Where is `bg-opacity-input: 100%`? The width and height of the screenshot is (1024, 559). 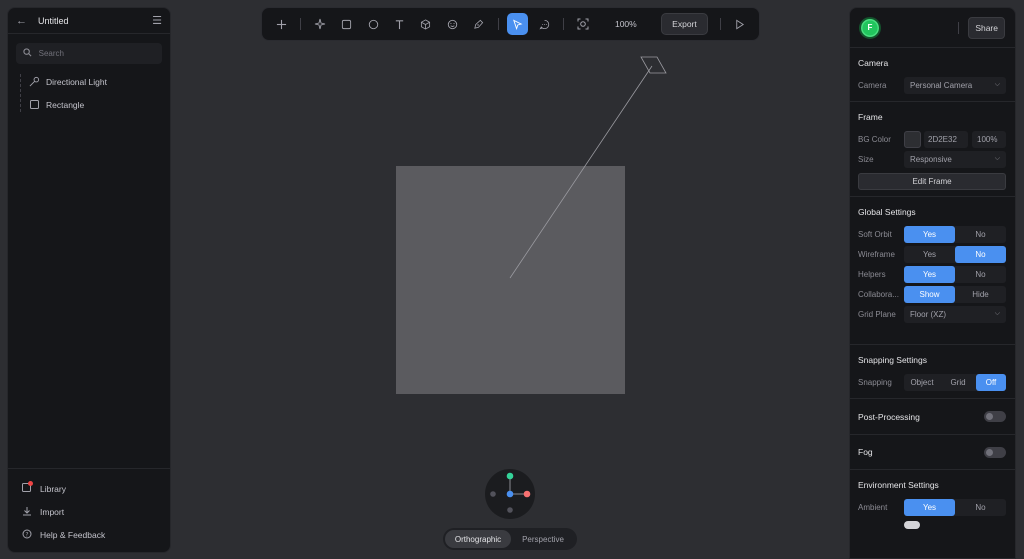
bg-opacity-input: 100% is located at coordinates (989, 139).